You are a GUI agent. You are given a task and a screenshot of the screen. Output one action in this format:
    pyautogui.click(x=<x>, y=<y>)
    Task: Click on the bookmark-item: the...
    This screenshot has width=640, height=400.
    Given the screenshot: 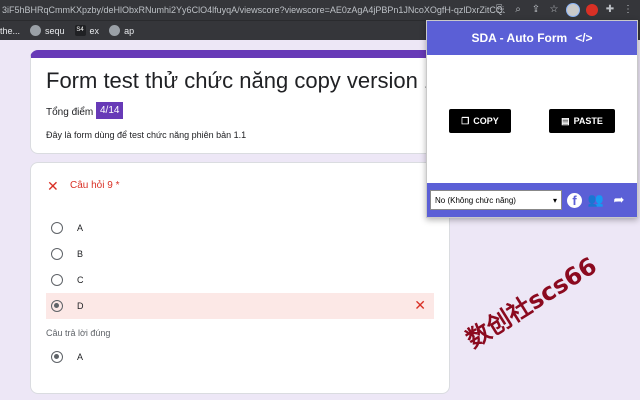 What is the action you would take?
    pyautogui.click(x=10, y=31)
    